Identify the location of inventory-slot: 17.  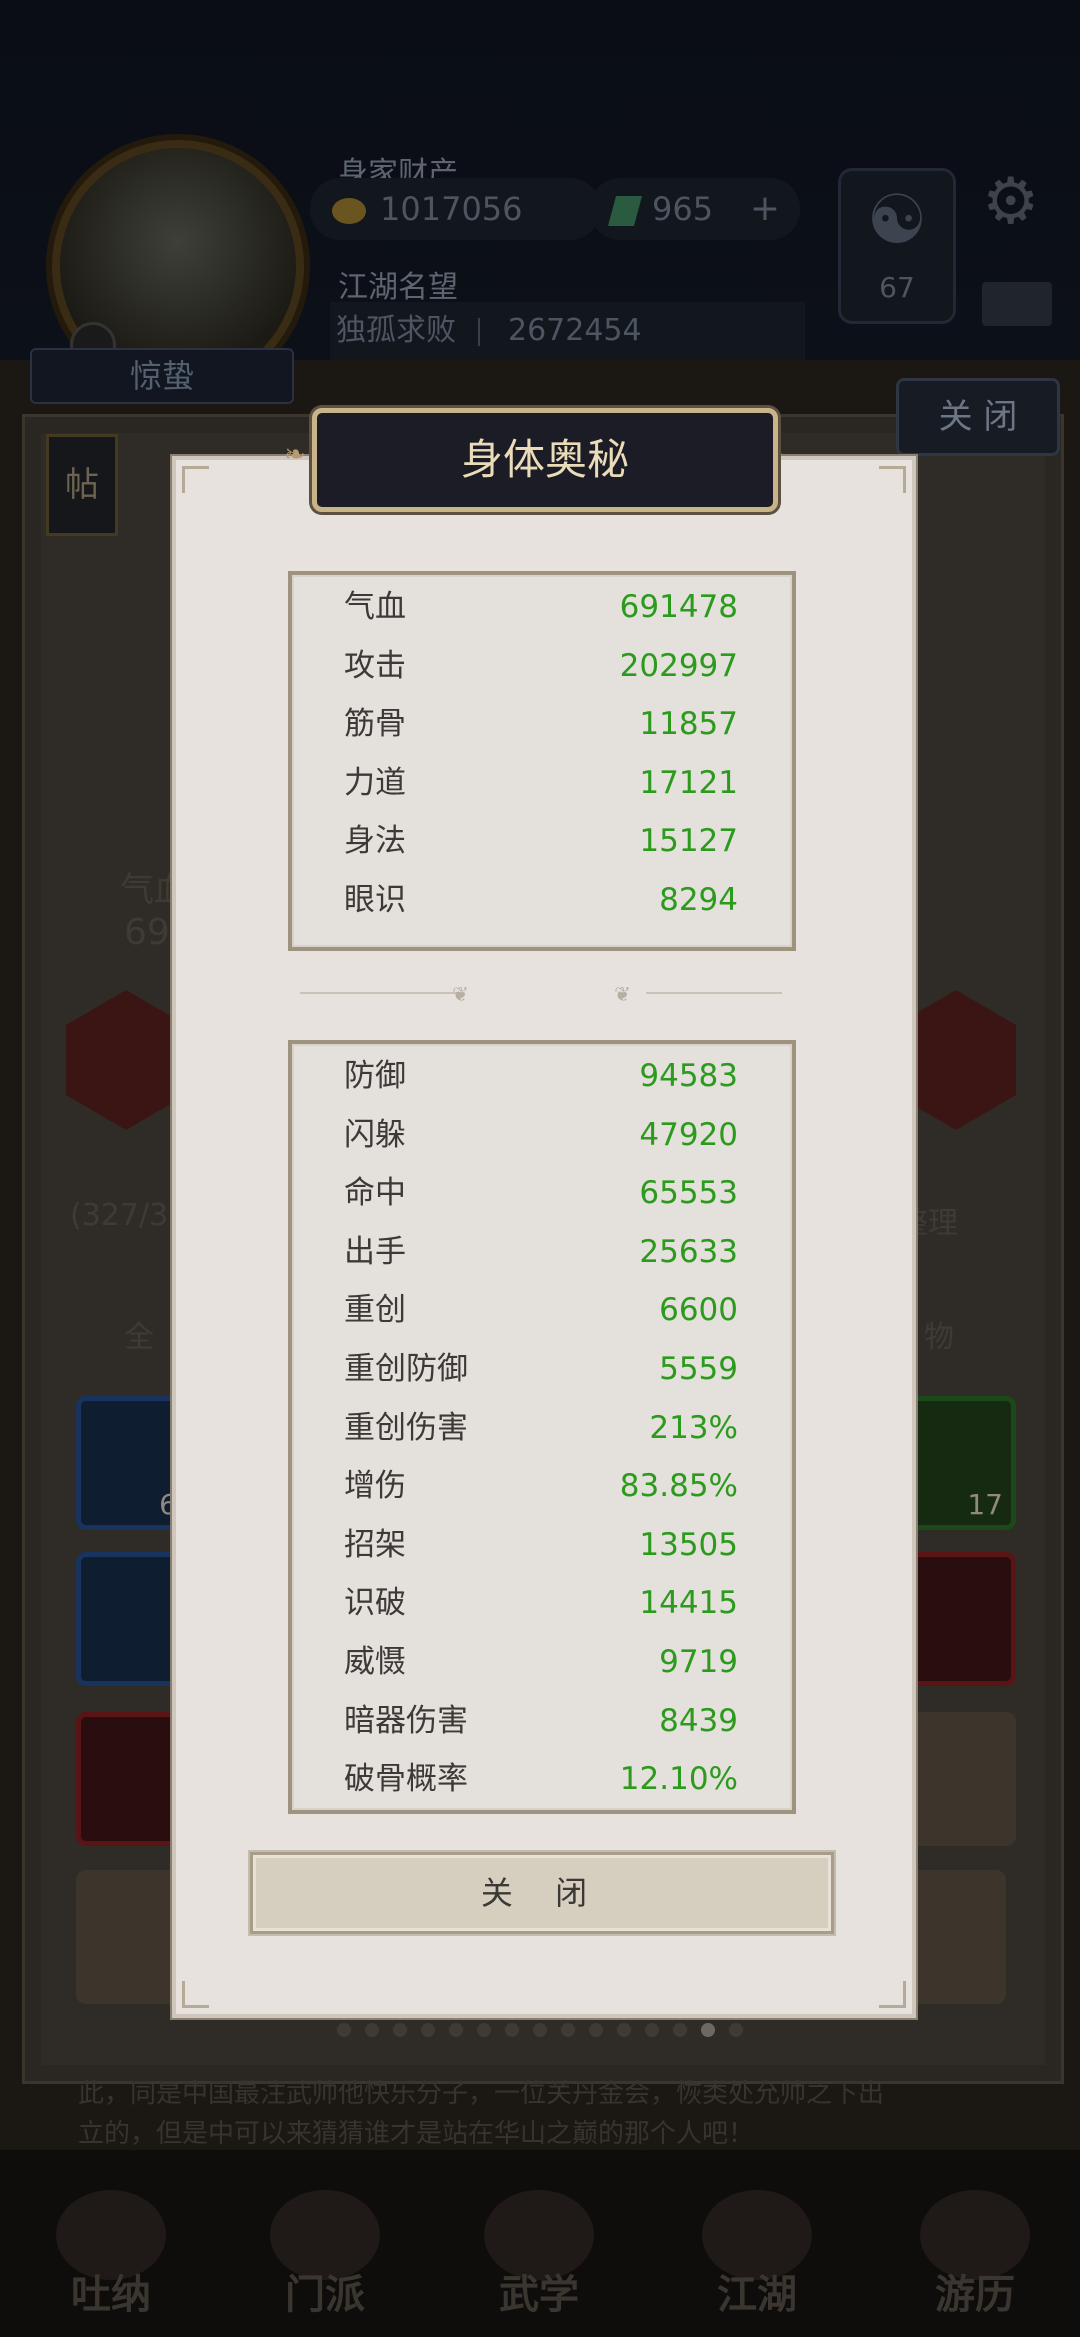
(959, 1463).